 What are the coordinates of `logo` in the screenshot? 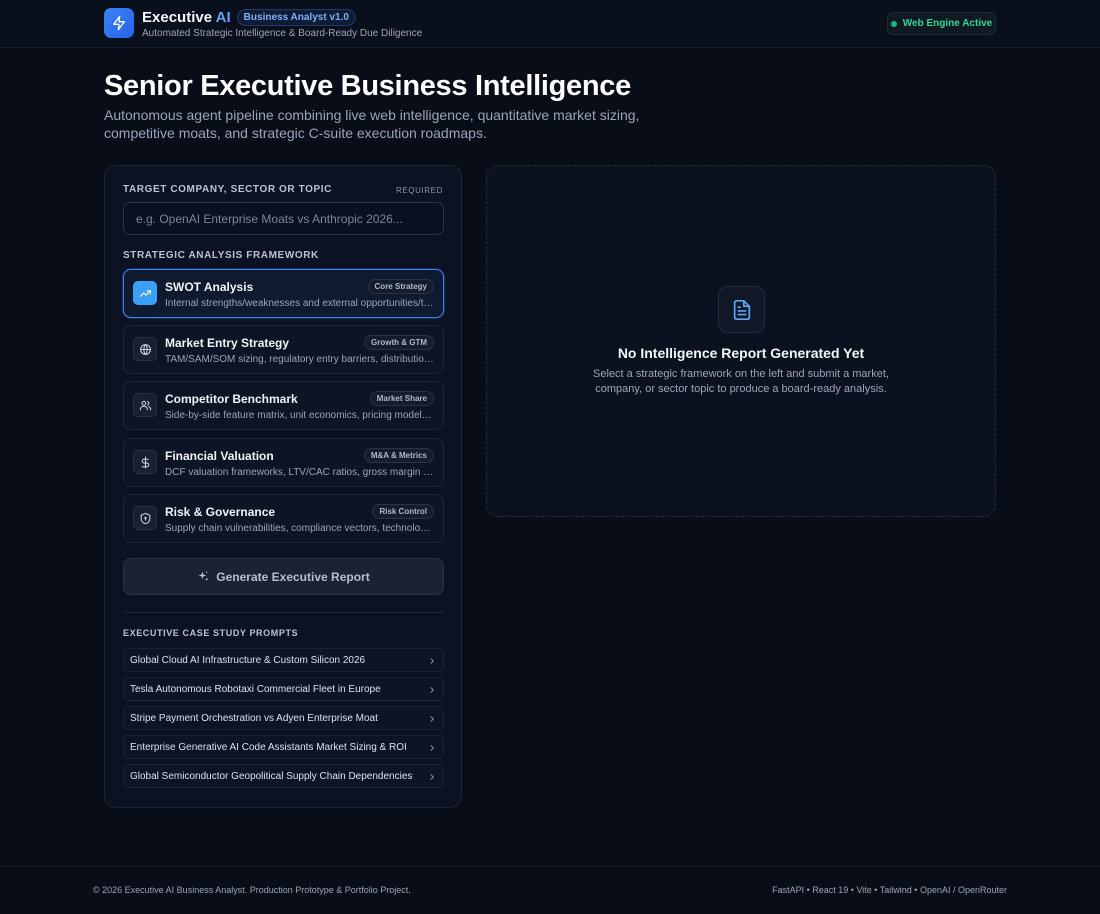 It's located at (119, 23).